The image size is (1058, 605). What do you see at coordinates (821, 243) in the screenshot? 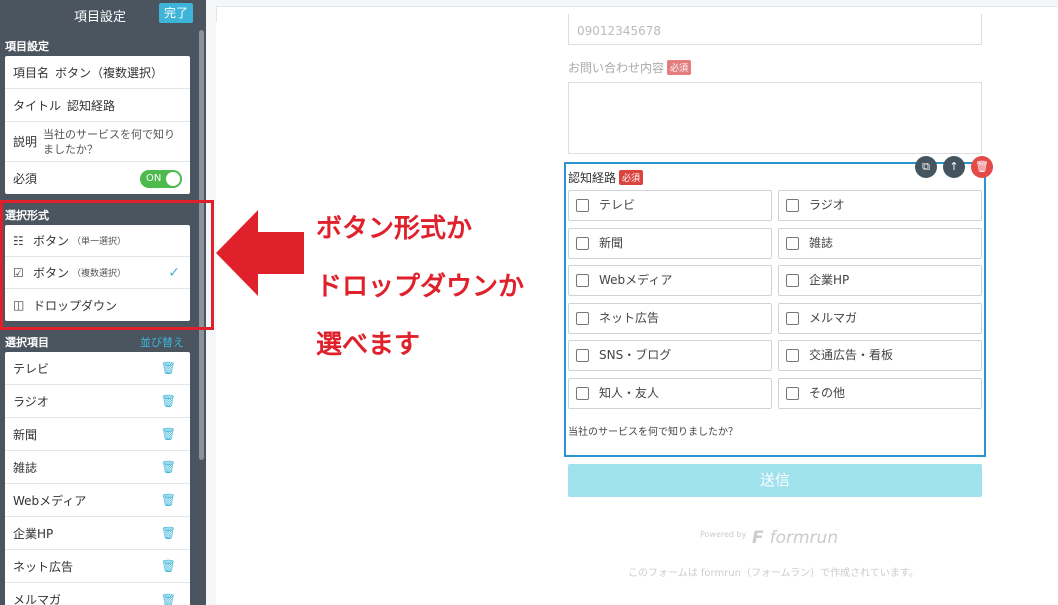
I see `choice-label: 雑誌` at bounding box center [821, 243].